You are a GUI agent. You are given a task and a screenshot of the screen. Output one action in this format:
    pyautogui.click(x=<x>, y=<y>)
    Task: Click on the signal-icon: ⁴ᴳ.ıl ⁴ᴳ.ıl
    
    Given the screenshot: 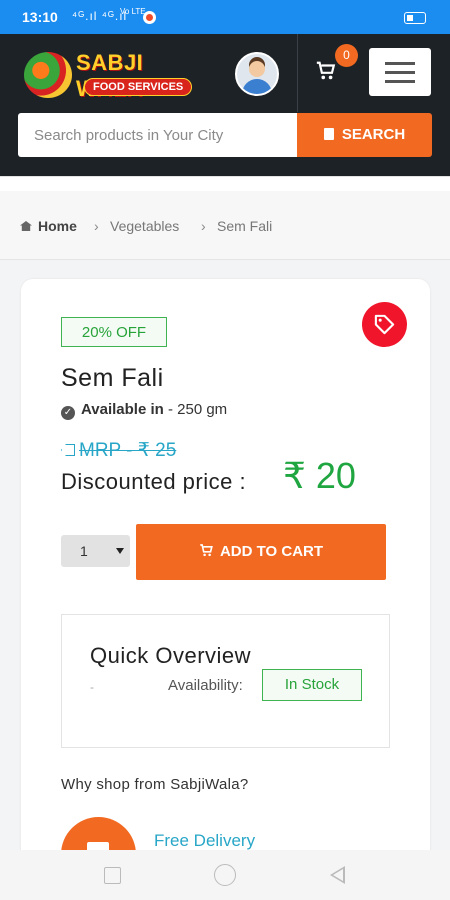 What is the action you would take?
    pyautogui.click(x=100, y=16)
    